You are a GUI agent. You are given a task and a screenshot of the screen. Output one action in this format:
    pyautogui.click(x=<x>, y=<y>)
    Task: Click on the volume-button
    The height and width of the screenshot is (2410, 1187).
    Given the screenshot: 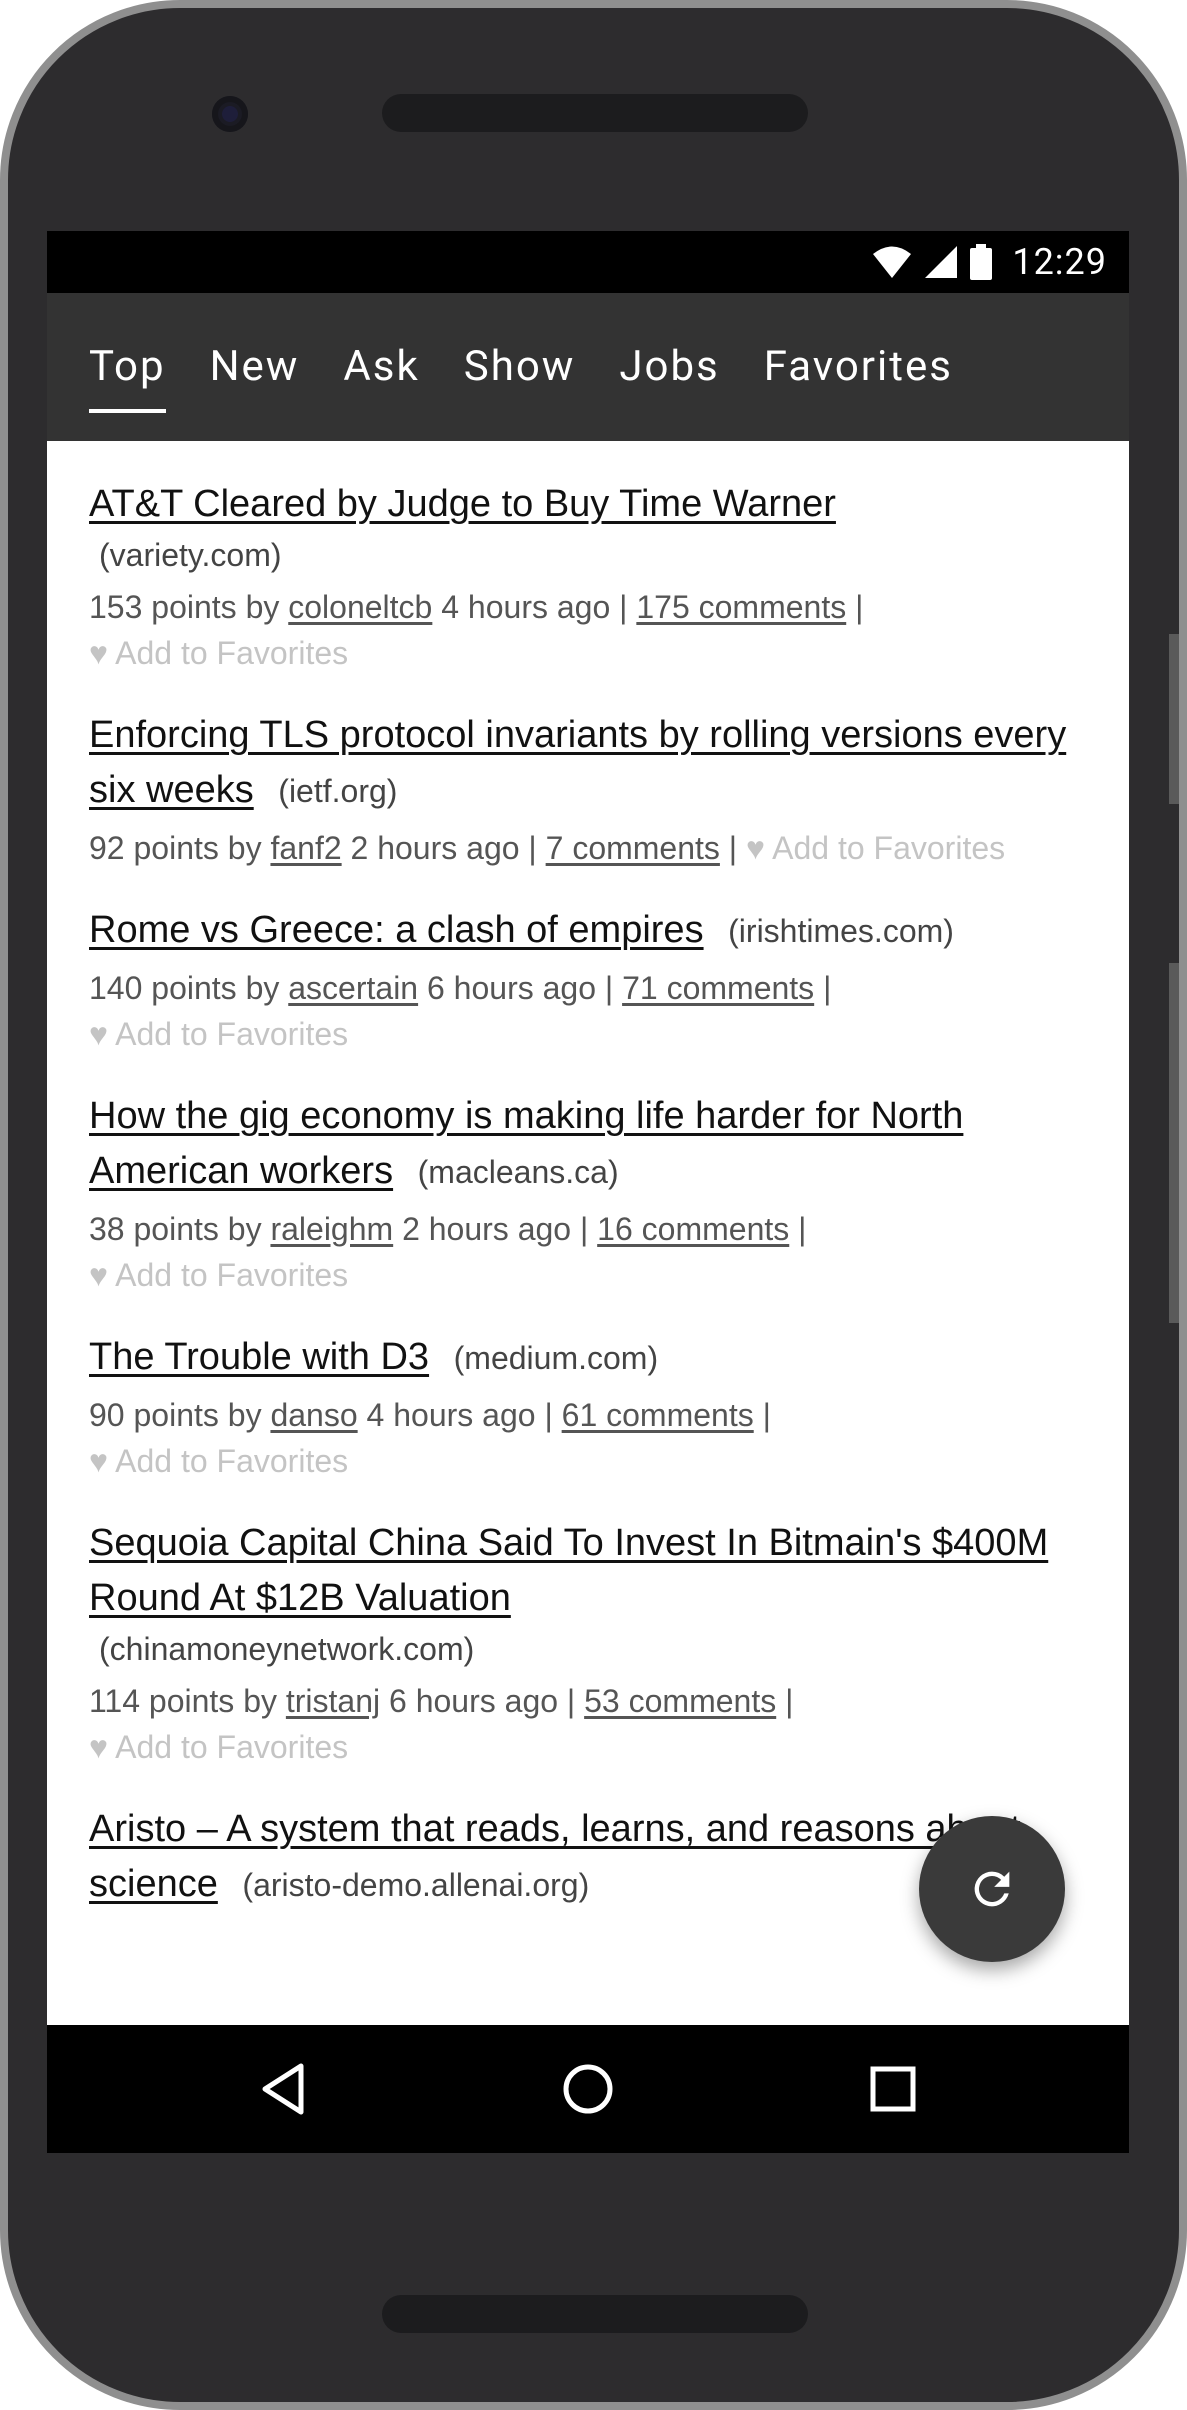 What is the action you would take?
    pyautogui.click(x=1174, y=719)
    